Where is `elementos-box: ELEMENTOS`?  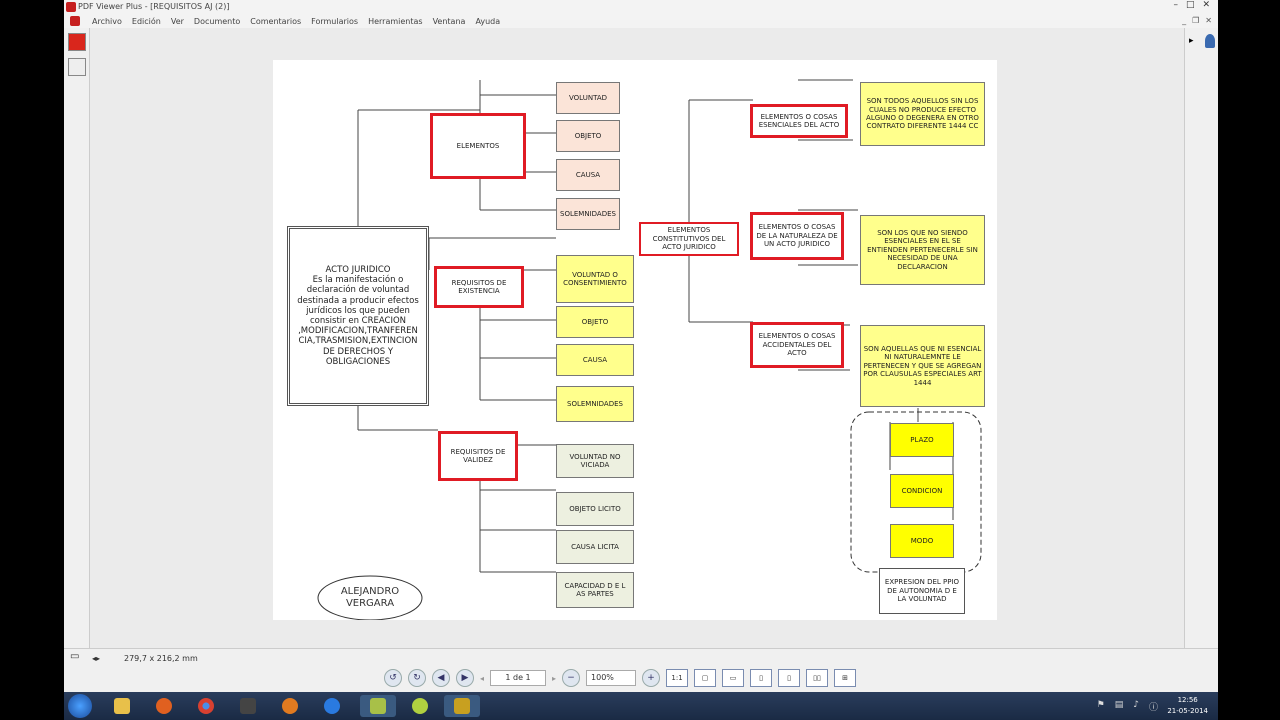
elementos-box: ELEMENTOS is located at coordinates (478, 146).